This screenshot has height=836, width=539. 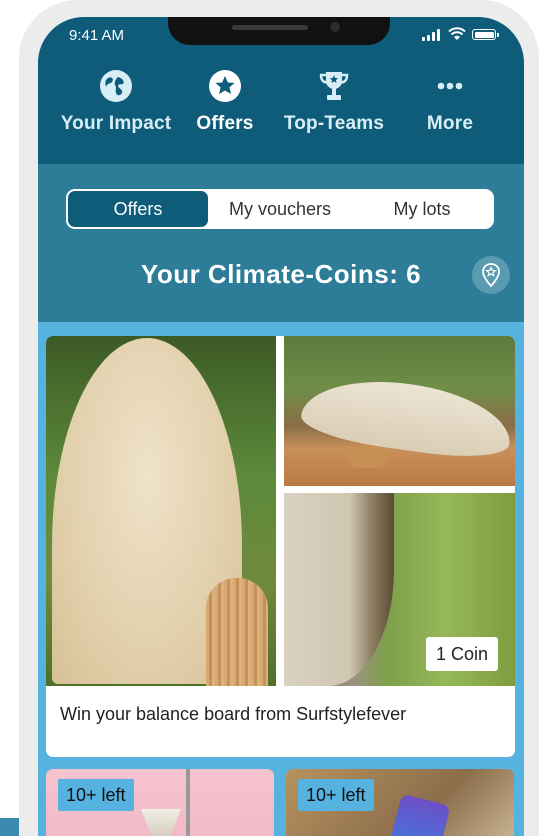 What do you see at coordinates (335, 27) in the screenshot?
I see `camera-dot` at bounding box center [335, 27].